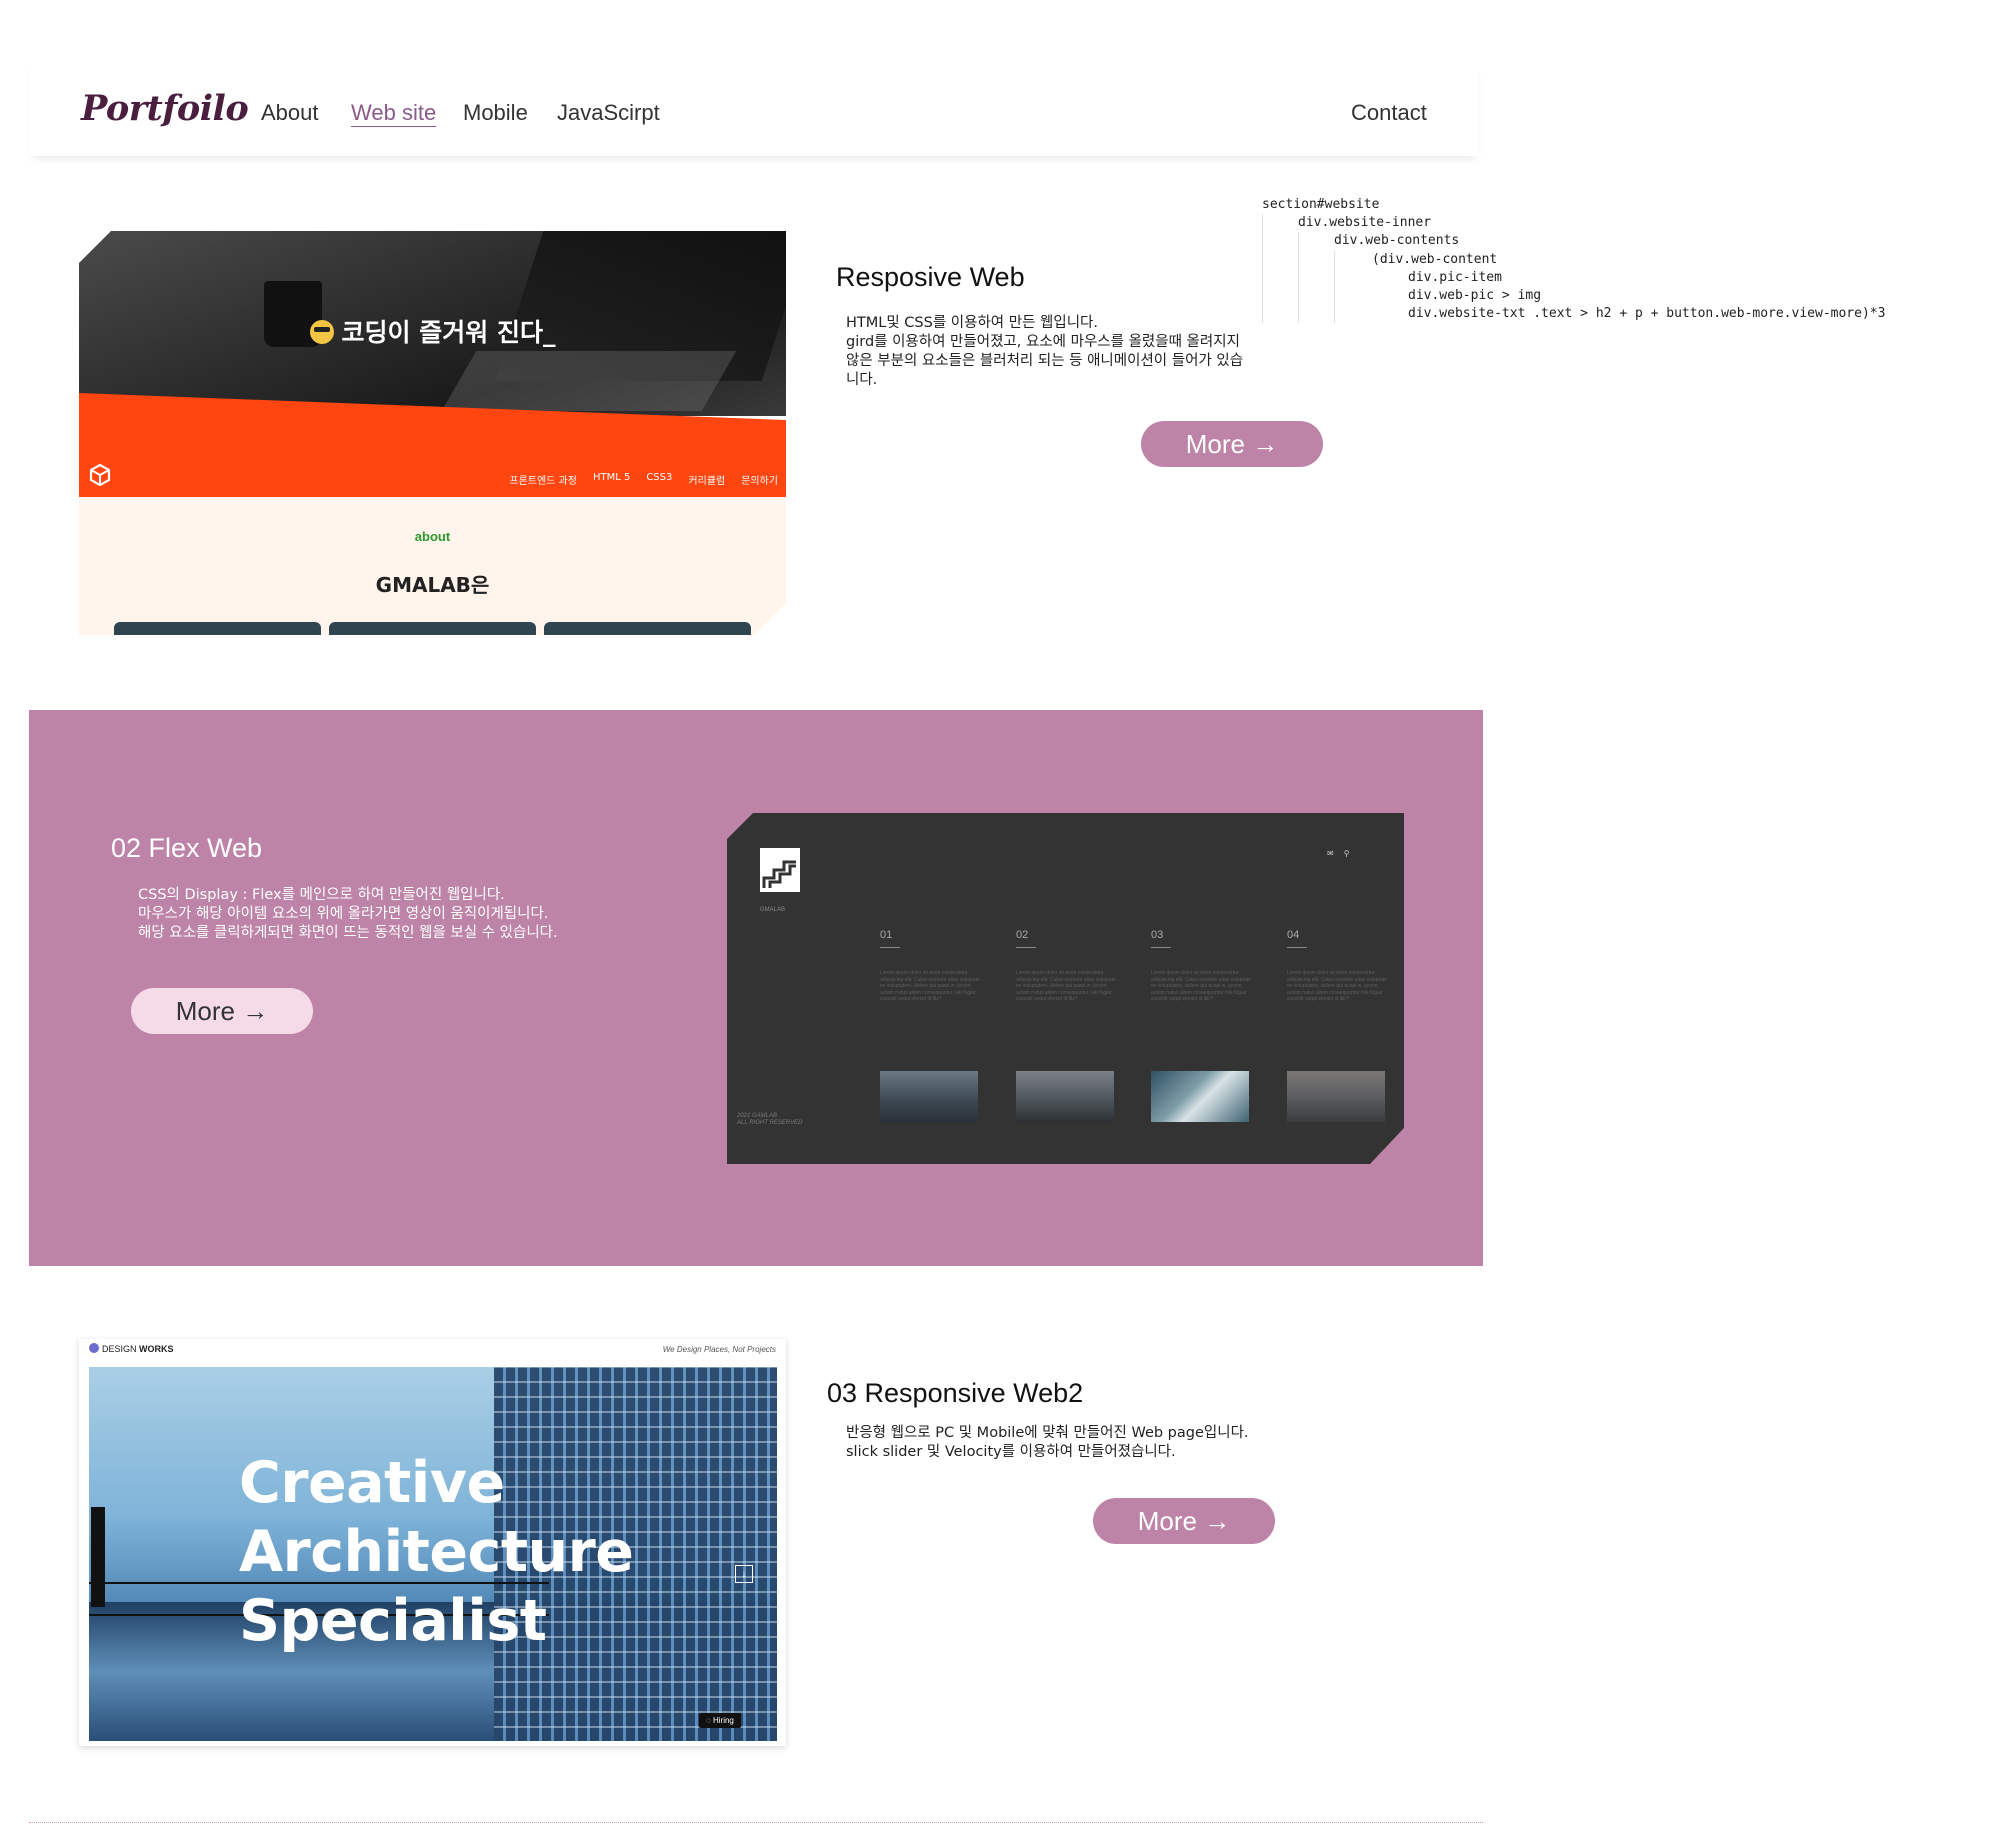 The width and height of the screenshot is (2000, 1836). What do you see at coordinates (1293, 935) in the screenshot?
I see `column-number: 04` at bounding box center [1293, 935].